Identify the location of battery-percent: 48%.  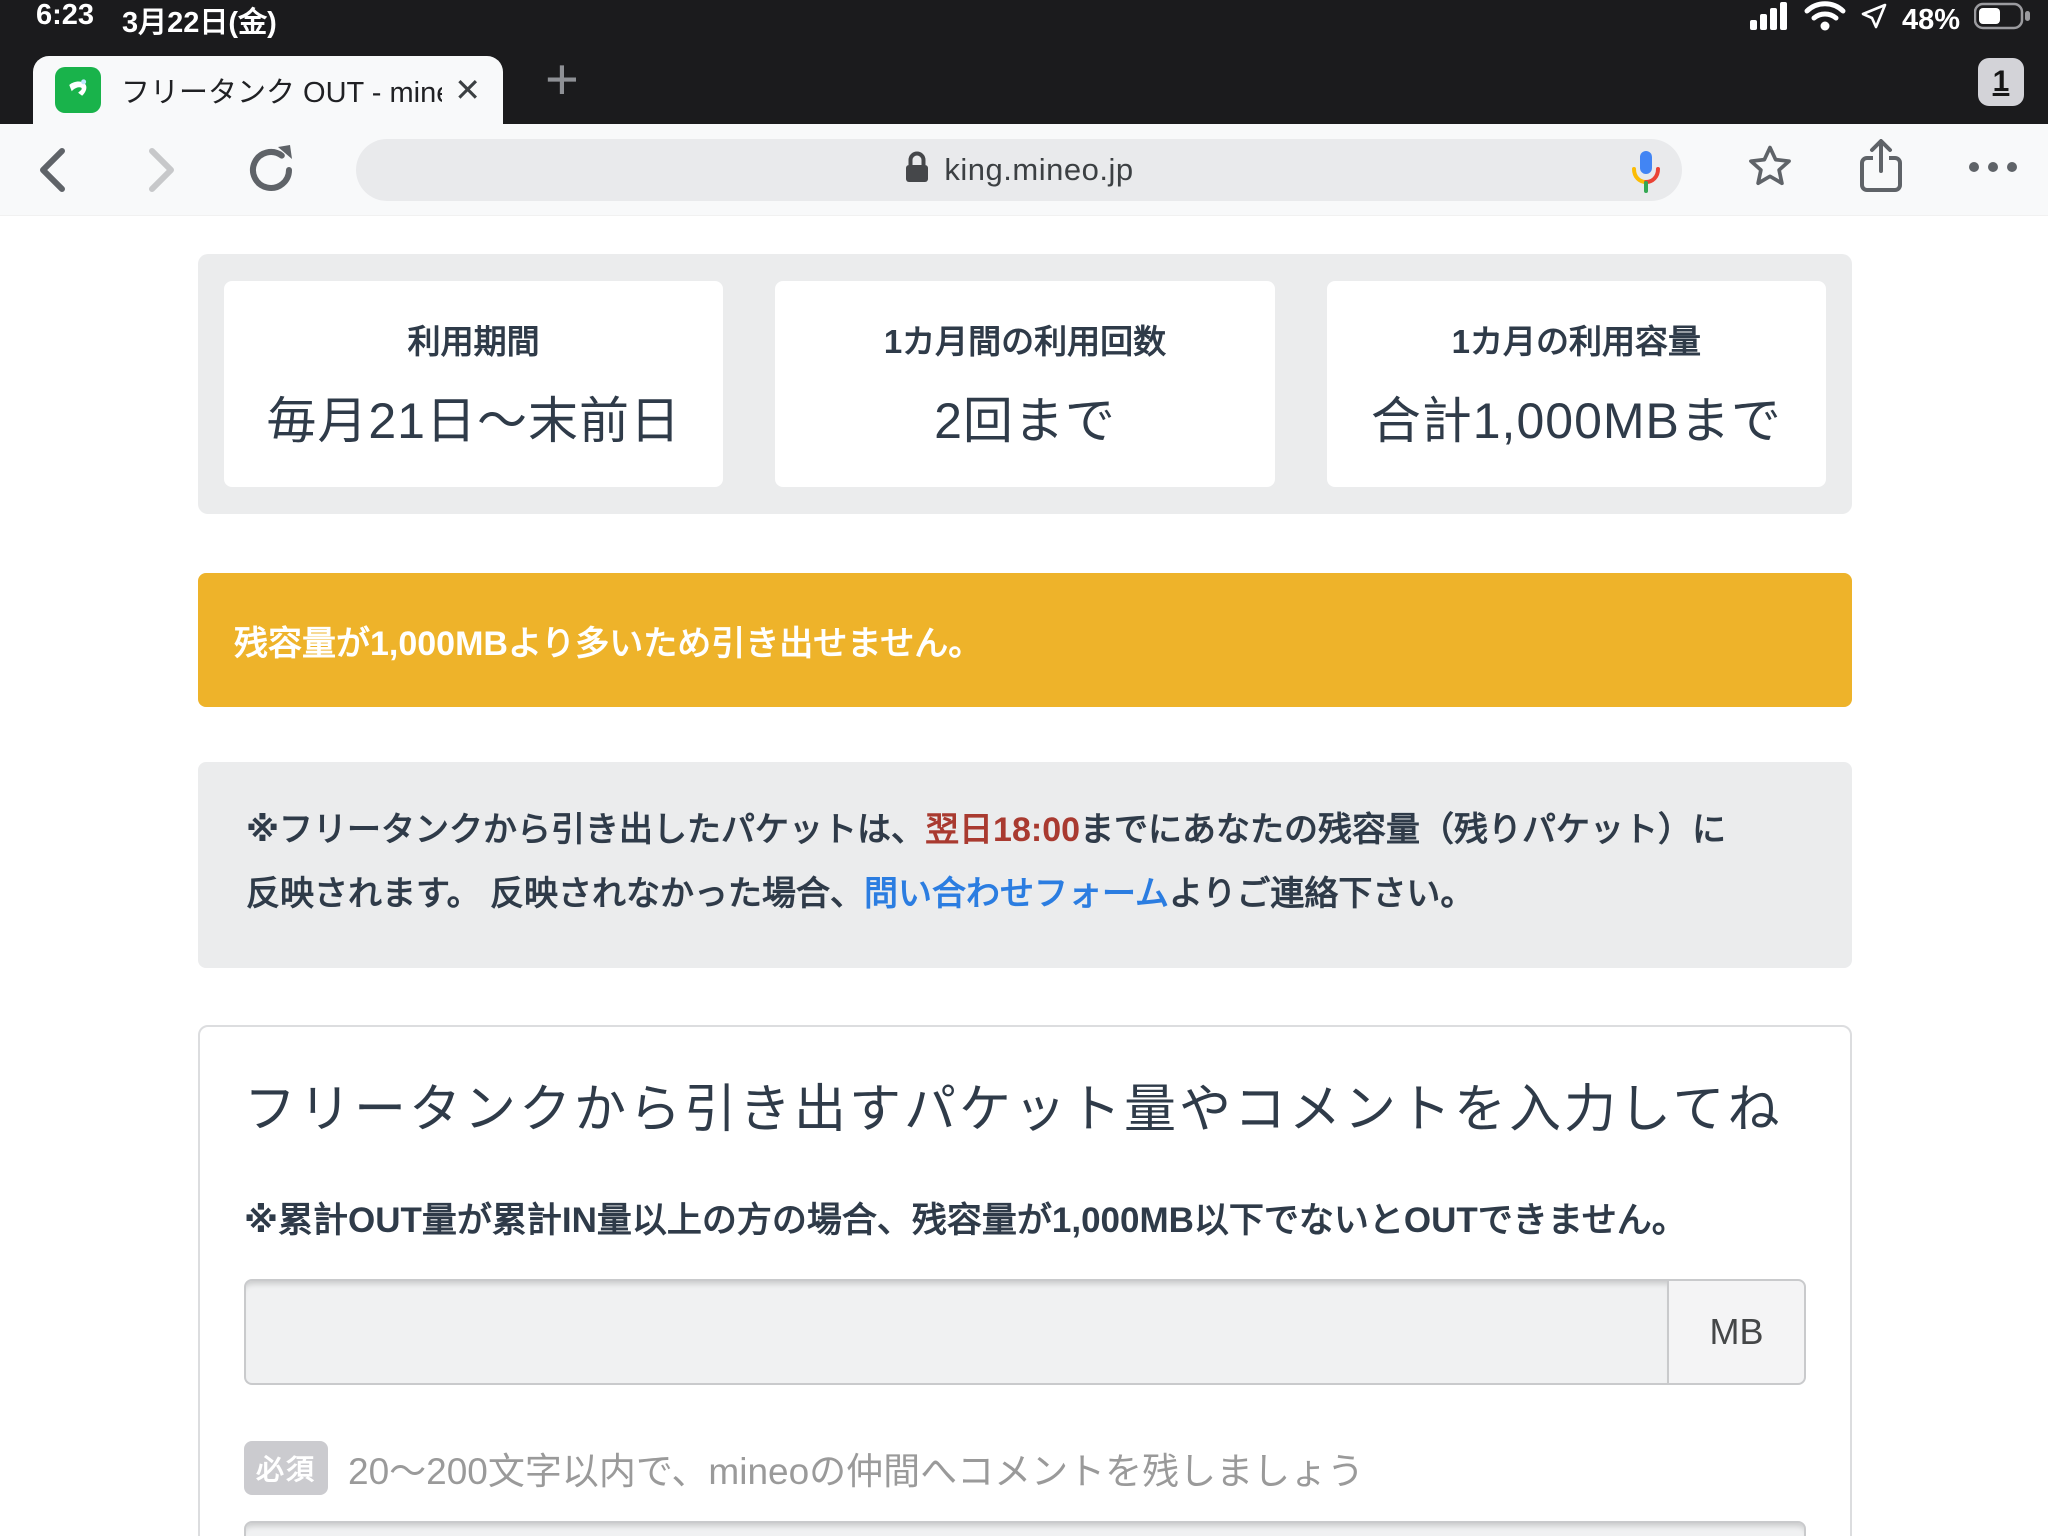
(1930, 19).